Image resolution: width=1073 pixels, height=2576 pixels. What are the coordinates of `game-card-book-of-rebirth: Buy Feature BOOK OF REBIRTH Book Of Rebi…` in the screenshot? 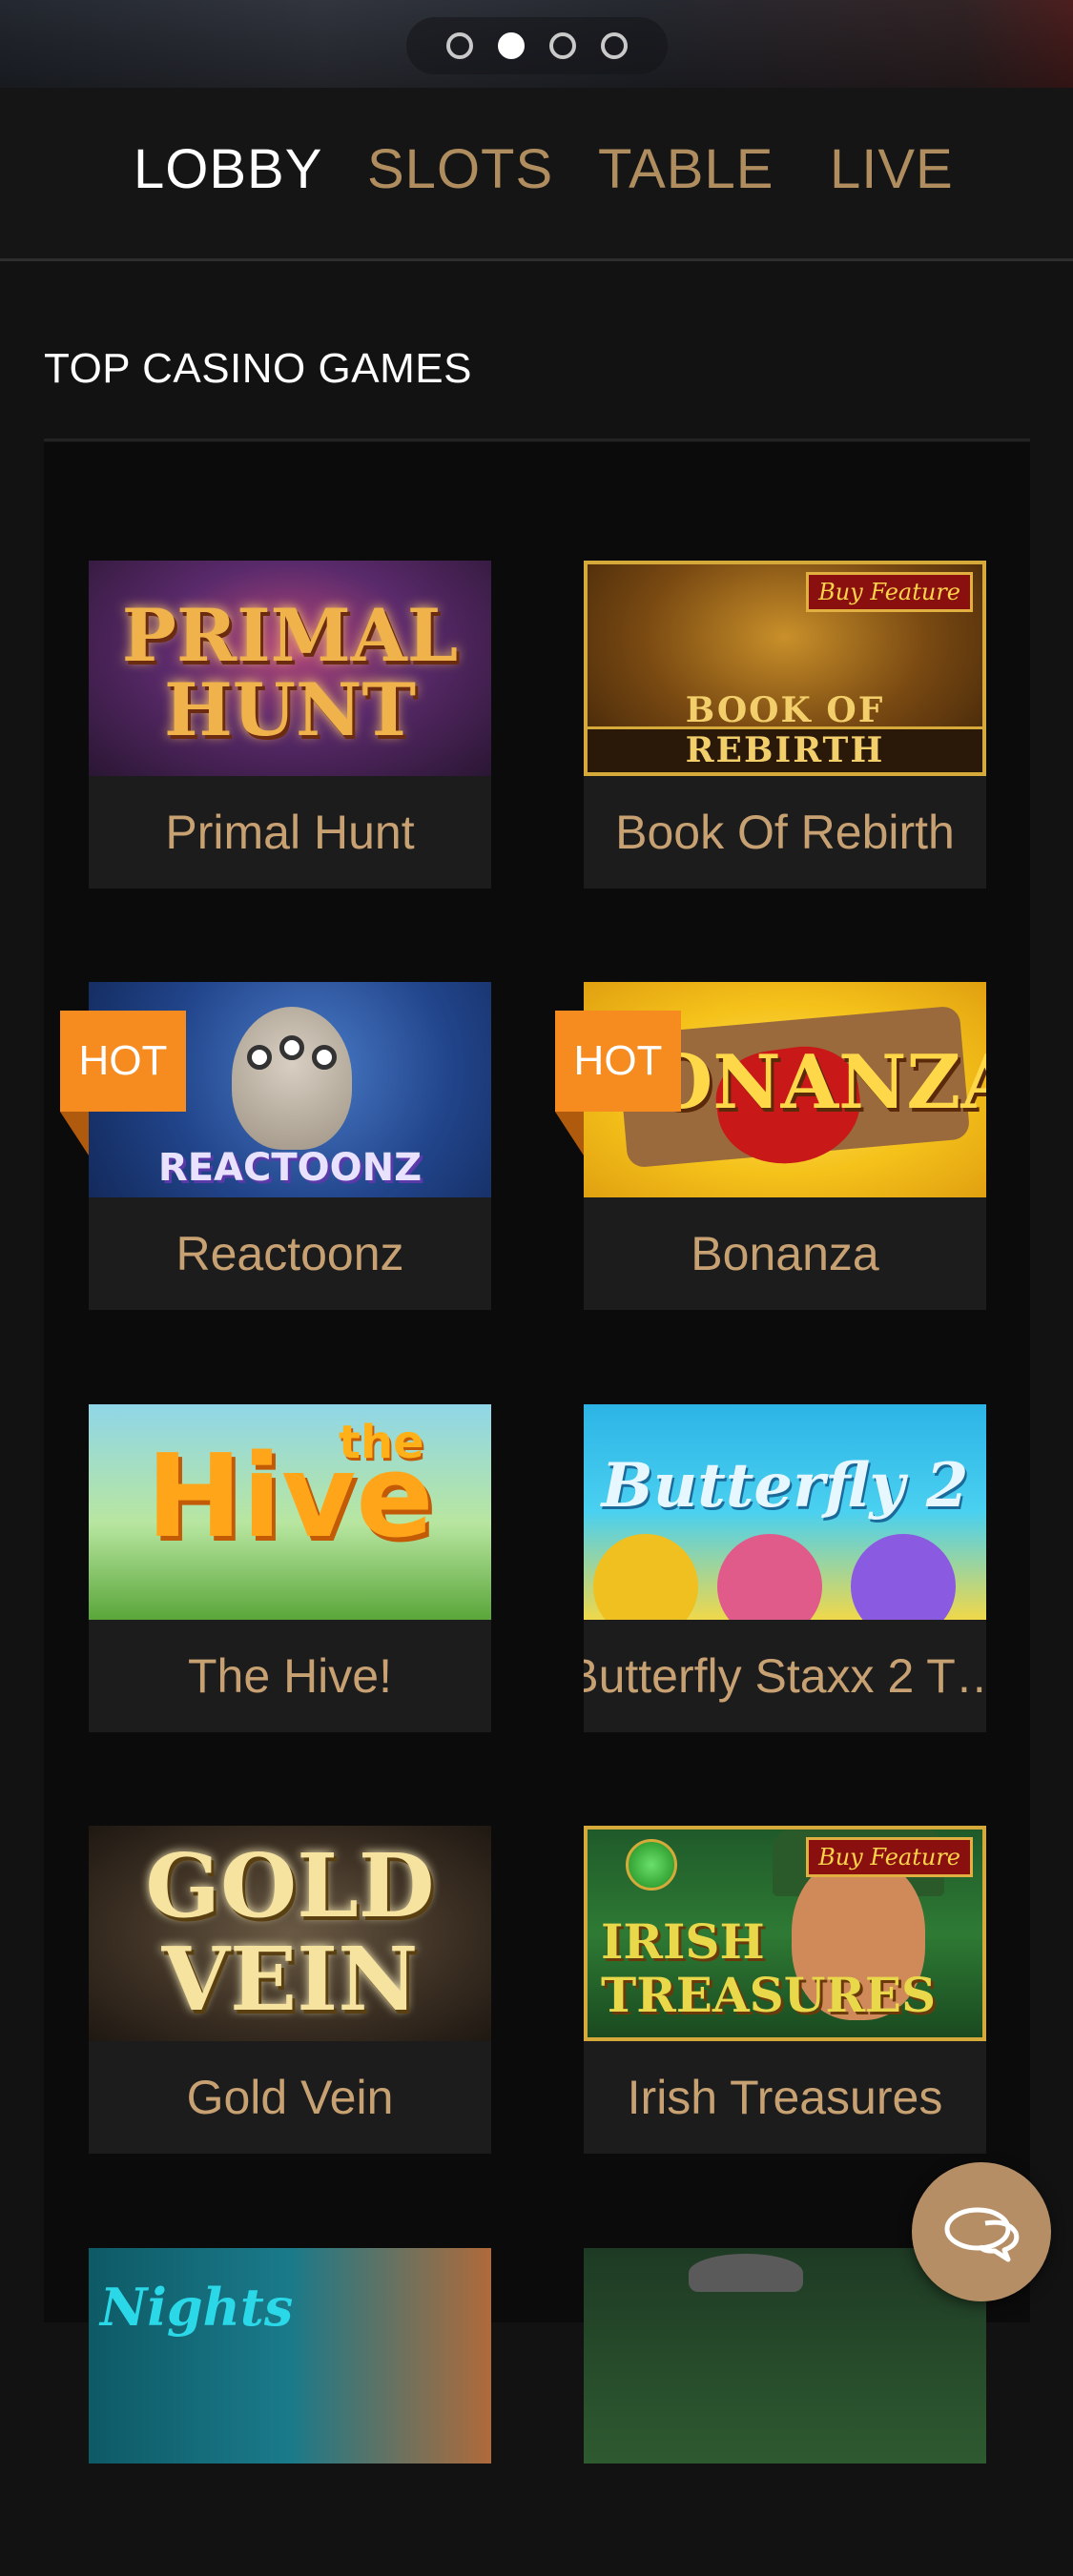 It's located at (785, 725).